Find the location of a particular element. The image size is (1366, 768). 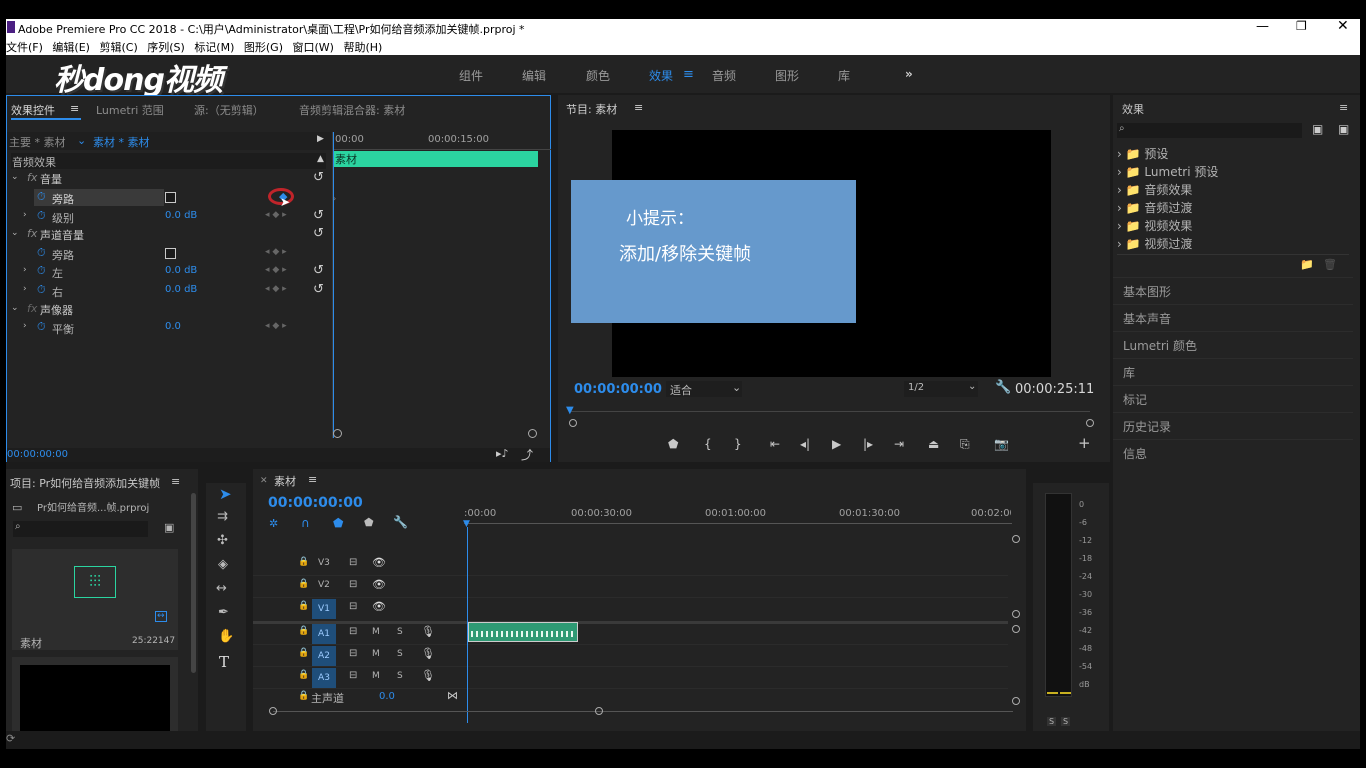

menu-clip: 剪辑(C) is located at coordinates (118, 47).